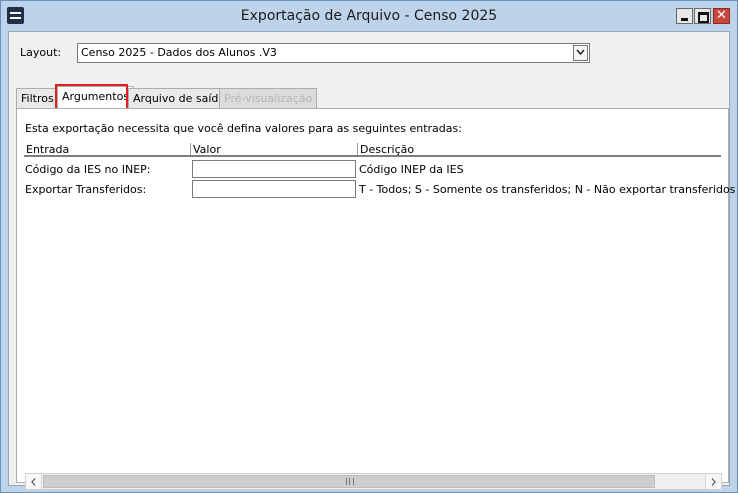  I want to click on title-bar: Exportação de Arquivo - Censo 2025 ✕, so click(369, 16).